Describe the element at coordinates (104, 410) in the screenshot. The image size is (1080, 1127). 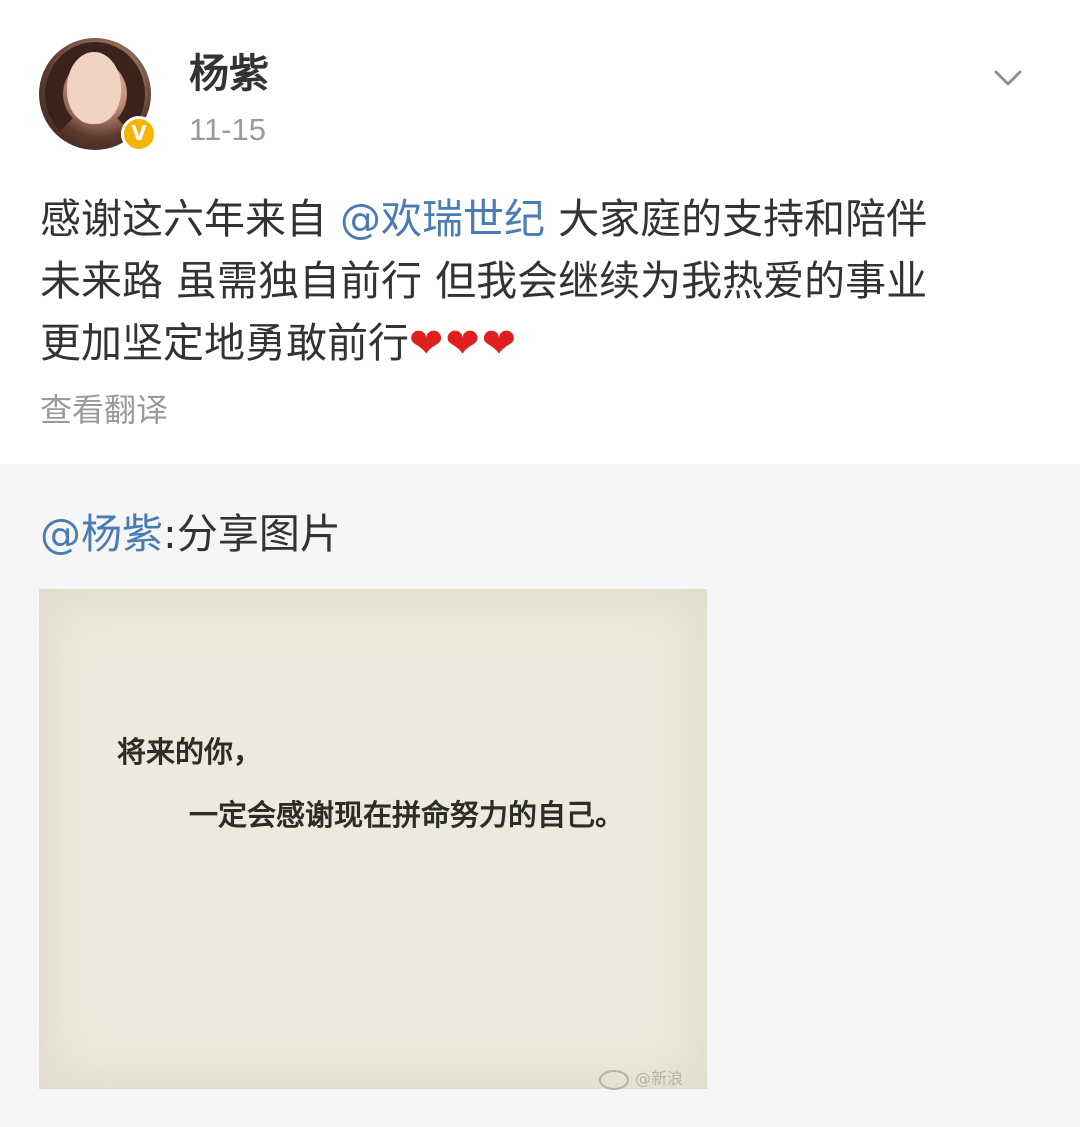
I see `translate-button: 查看翻译` at that location.